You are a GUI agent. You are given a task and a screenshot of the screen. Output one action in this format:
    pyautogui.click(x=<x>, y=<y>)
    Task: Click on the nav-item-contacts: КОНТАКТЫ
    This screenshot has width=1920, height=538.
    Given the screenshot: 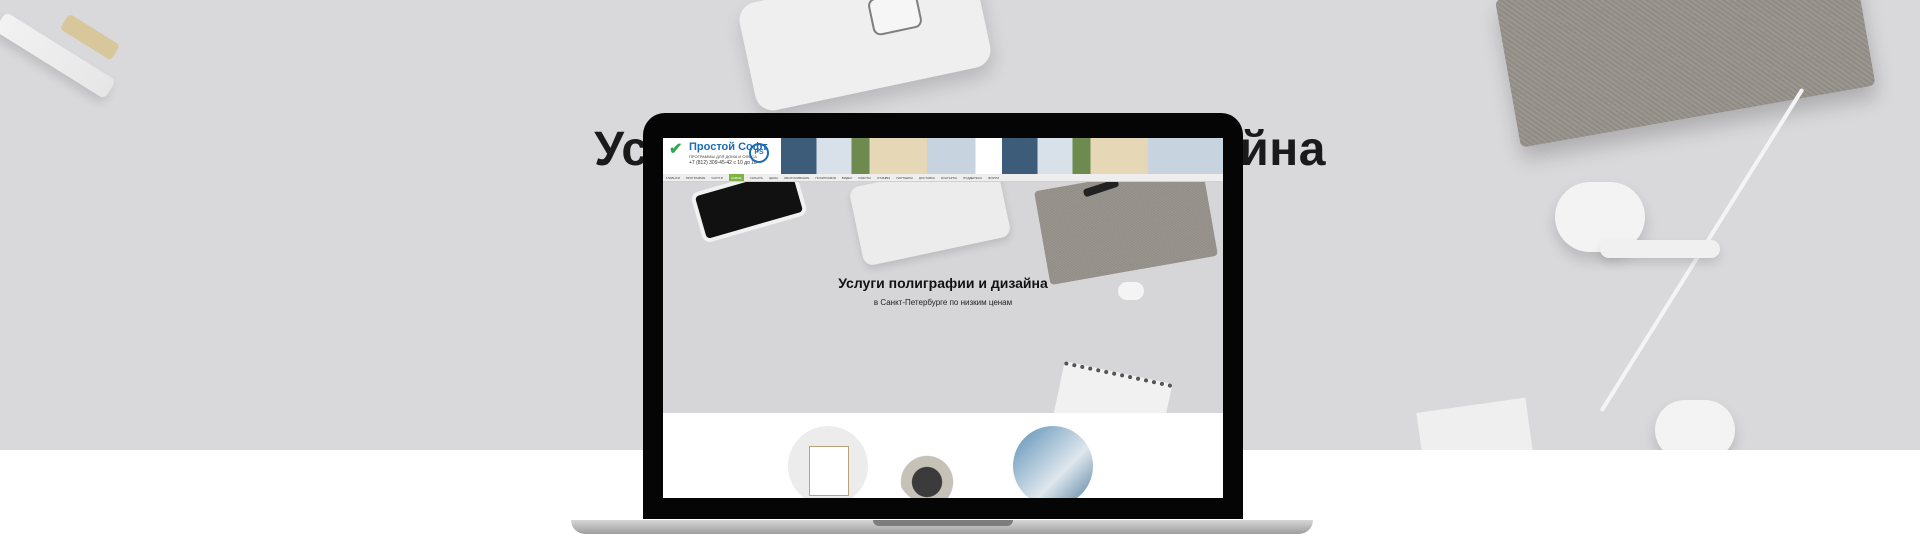 What is the action you would take?
    pyautogui.click(x=949, y=177)
    